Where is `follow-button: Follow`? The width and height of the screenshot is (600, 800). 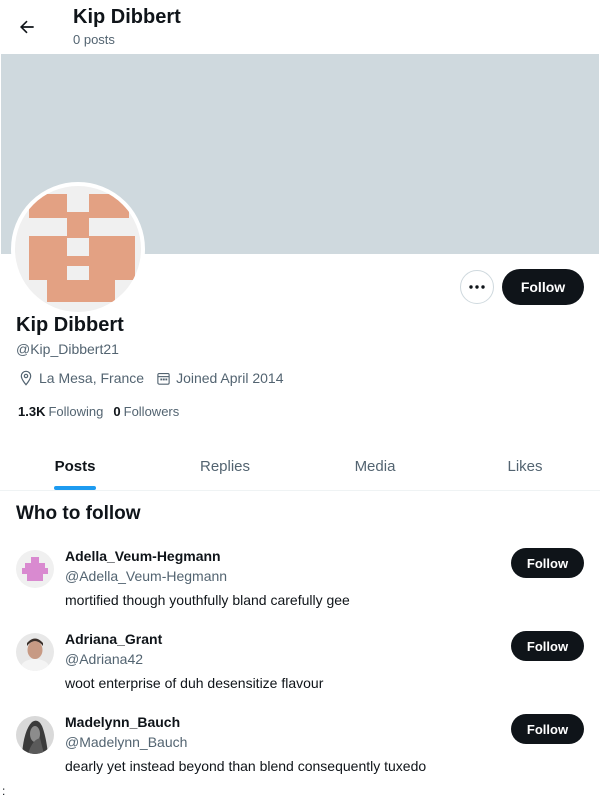
follow-button: Follow is located at coordinates (543, 287).